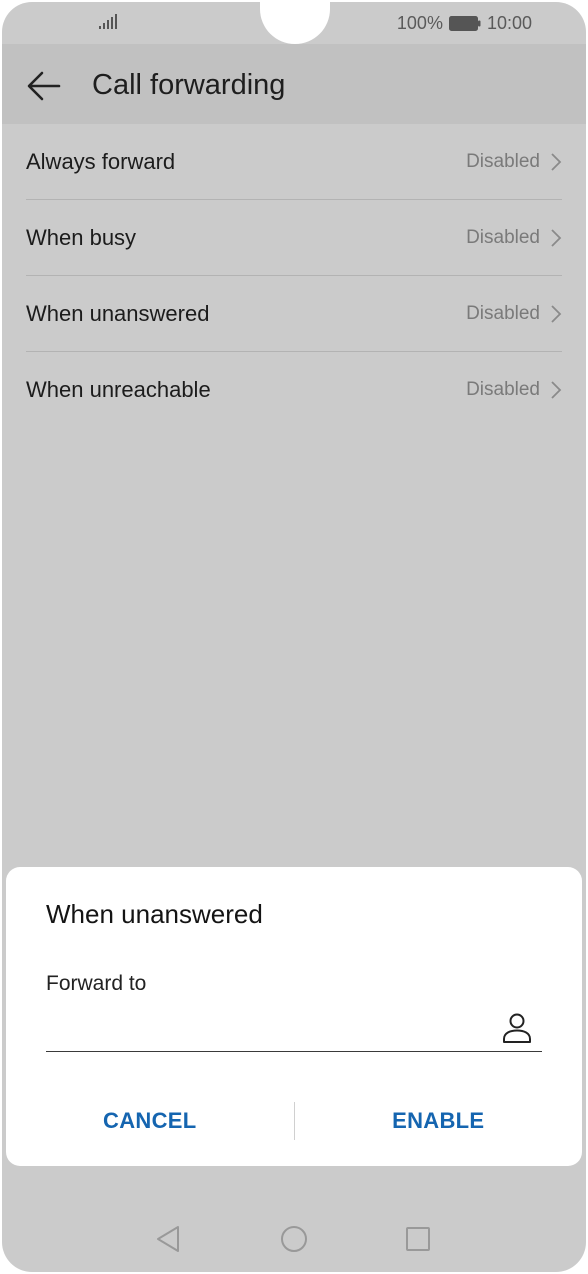 This screenshot has width=588, height=1274. Describe the element at coordinates (168, 1239) in the screenshot. I see `nav-back-icon` at that location.